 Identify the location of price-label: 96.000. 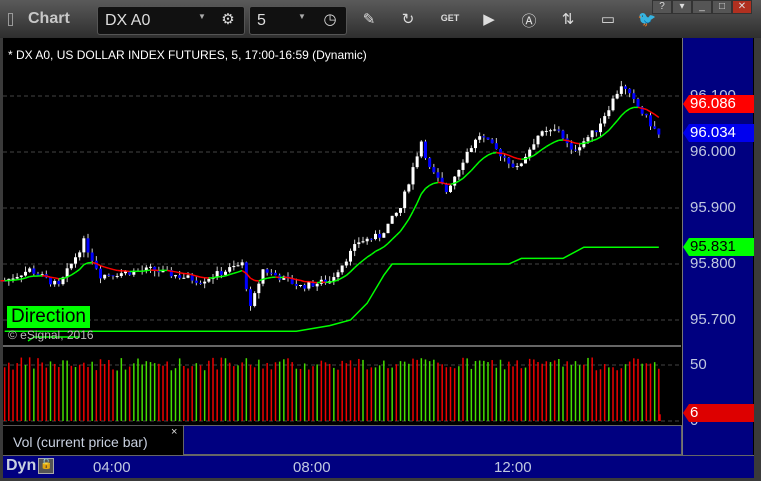
(713, 151).